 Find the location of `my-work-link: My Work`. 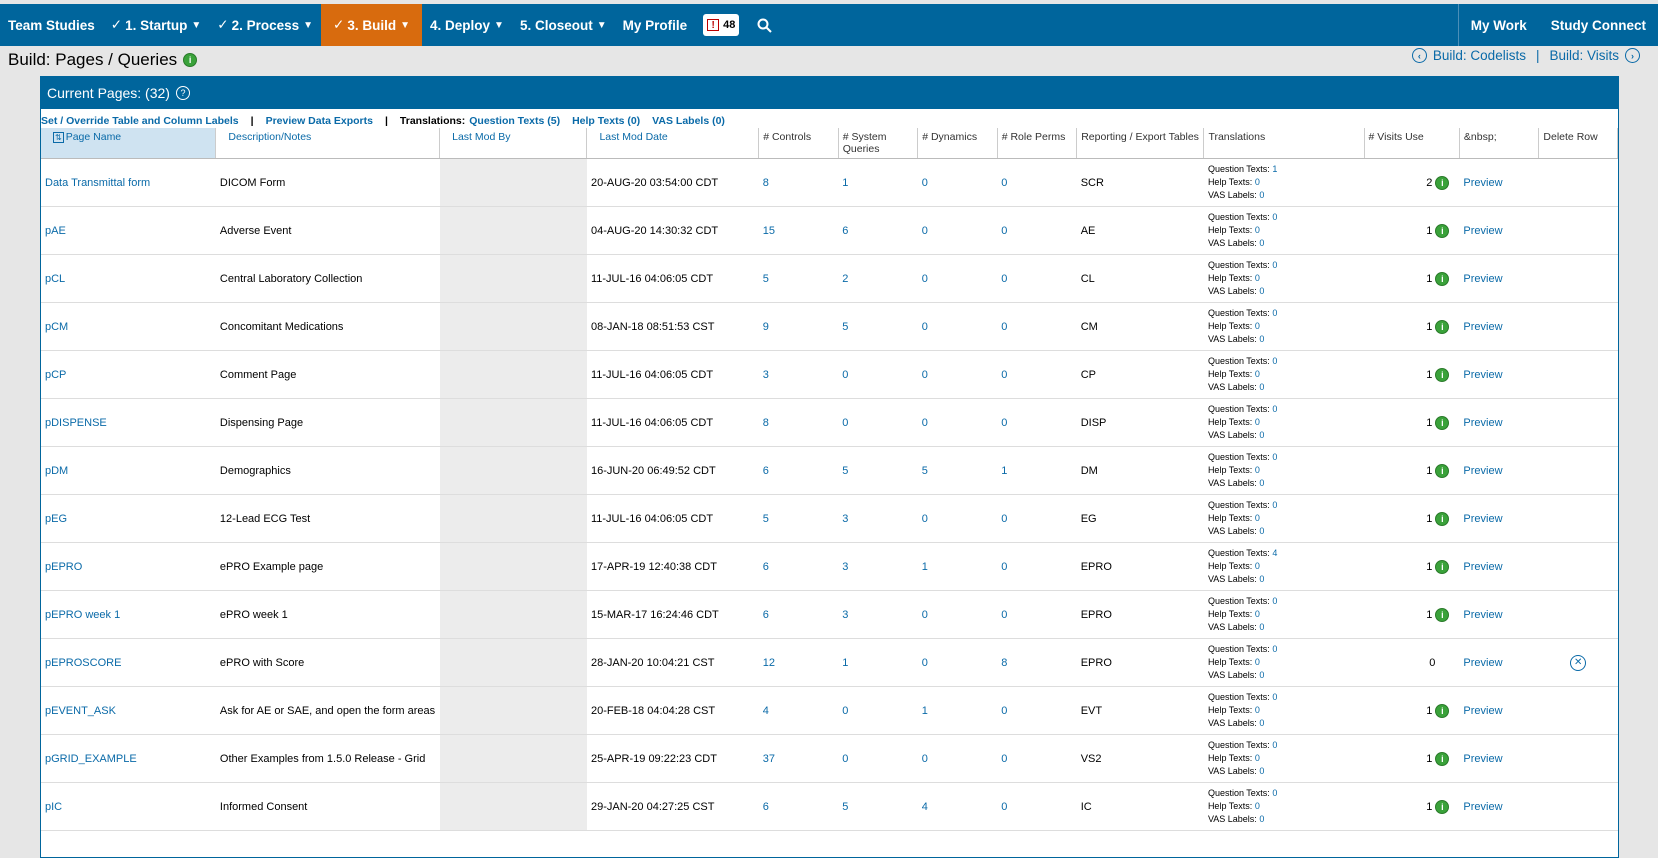

my-work-link: My Work is located at coordinates (1499, 25).